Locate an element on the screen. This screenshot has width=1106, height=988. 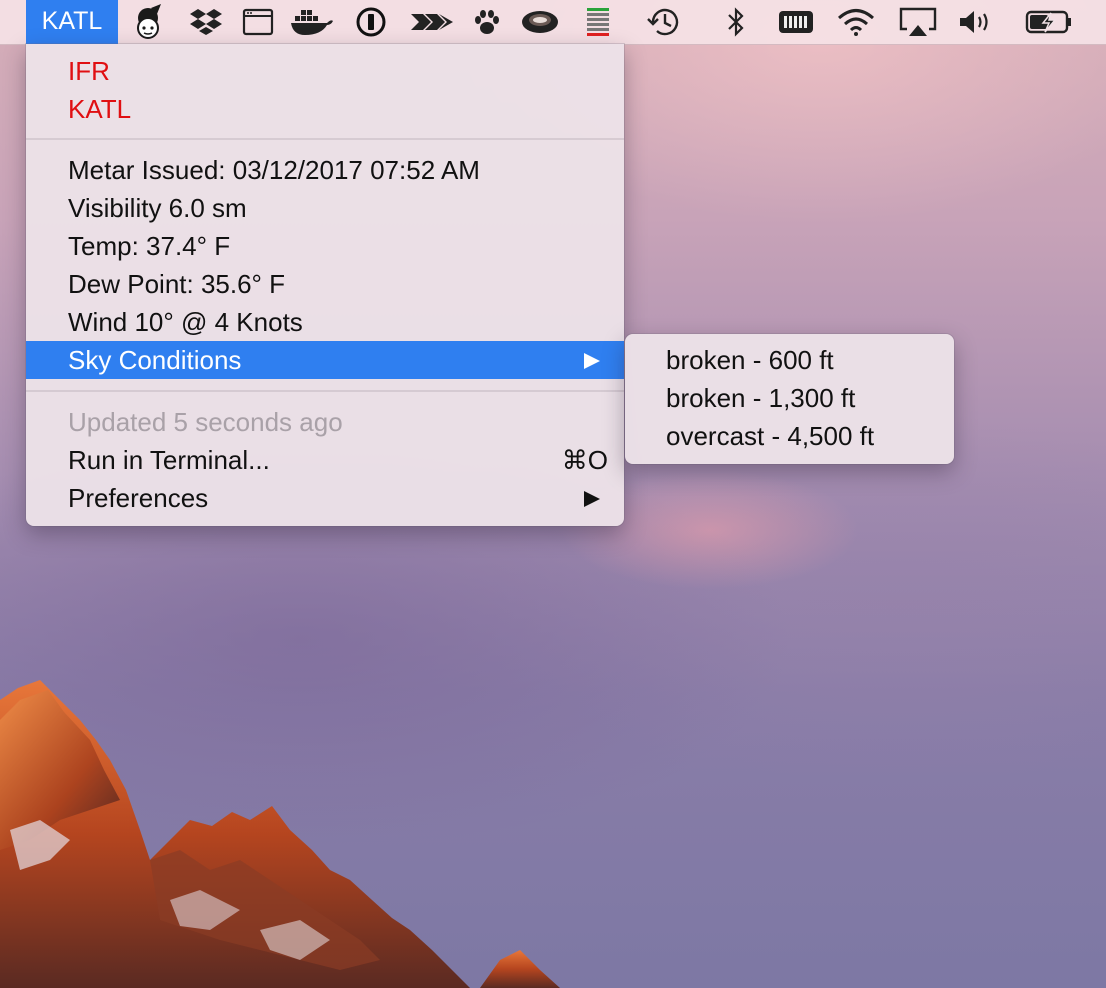
menu-item-metar-issued: Metar Issued: 03/12/2017 07:52 AM is located at coordinates (325, 170).